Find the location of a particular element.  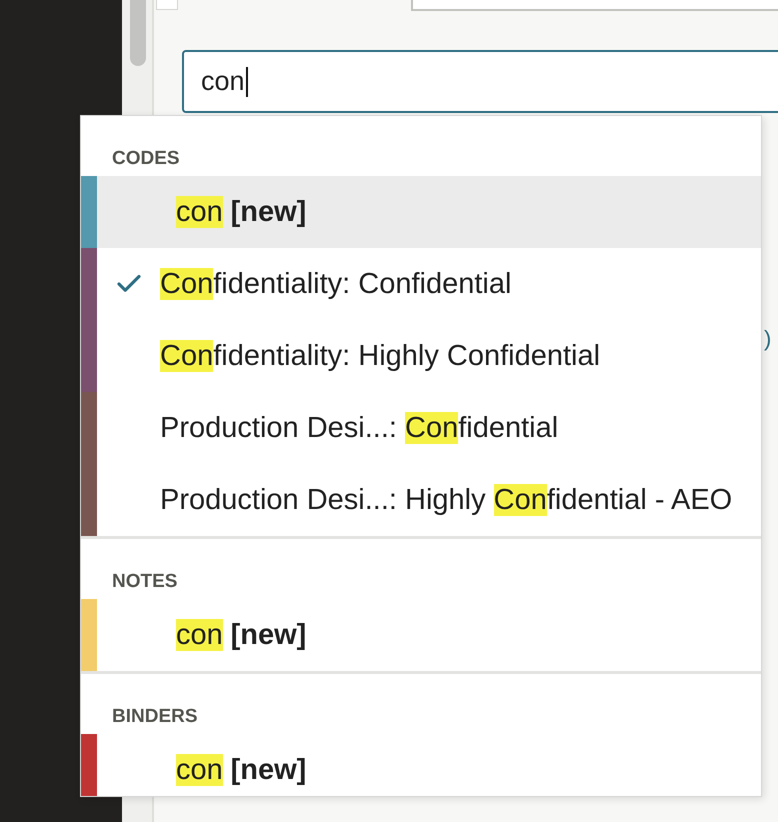

suggestion-item: Production Desi...: Confidential is located at coordinates (421, 428).